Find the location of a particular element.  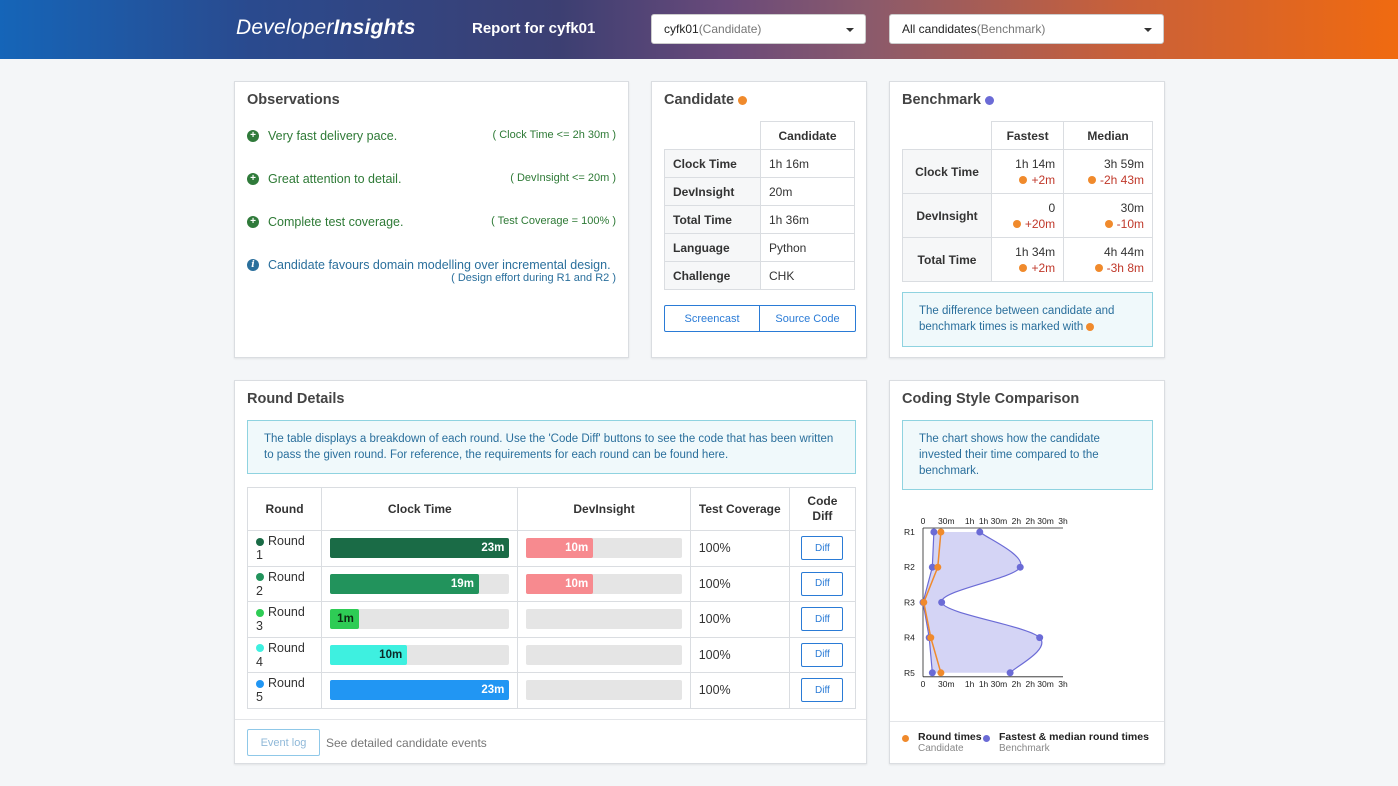

clock-time-bar: 10m is located at coordinates (420, 654).